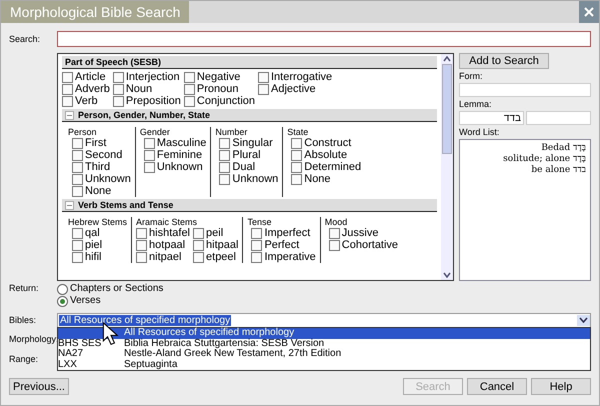 The height and width of the screenshot is (406, 600). I want to click on close-button, so click(589, 12).